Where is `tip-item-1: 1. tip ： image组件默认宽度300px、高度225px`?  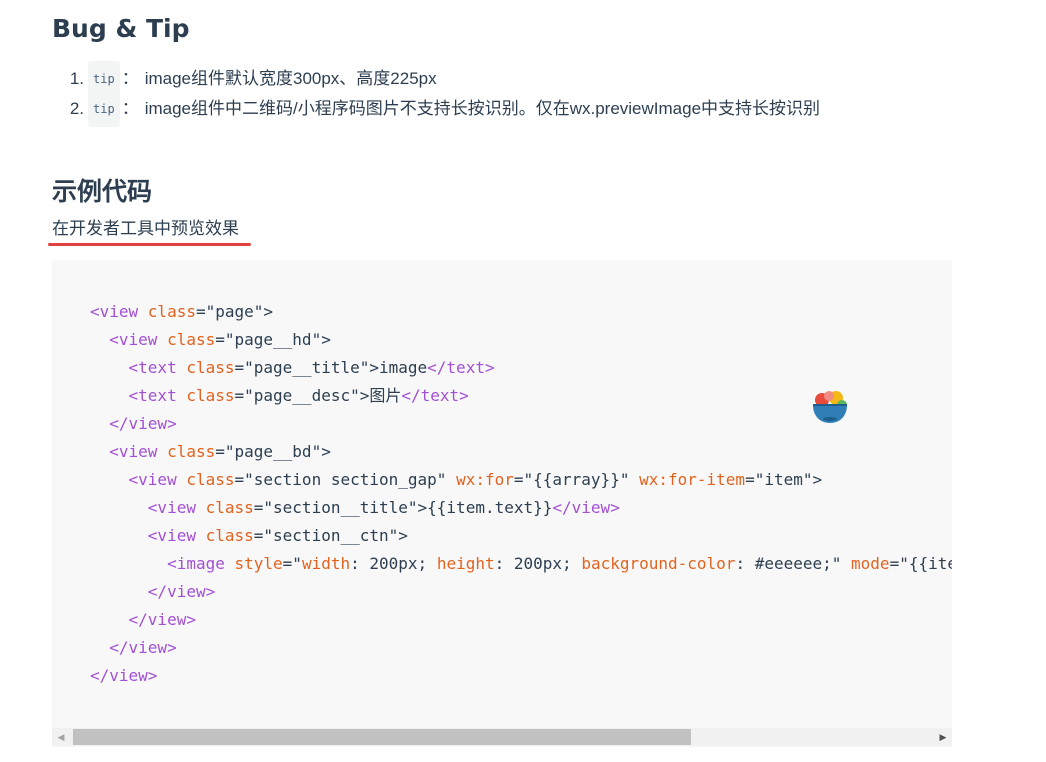 tip-item-1: 1. tip ： image组件默认宽度300px、高度225px is located at coordinates (436, 79).